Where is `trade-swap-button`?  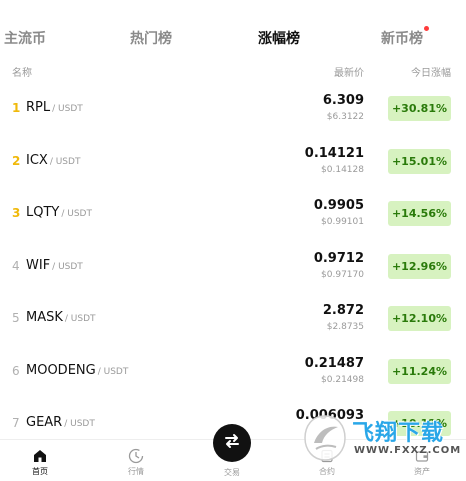
trade-swap-button is located at coordinates (232, 443).